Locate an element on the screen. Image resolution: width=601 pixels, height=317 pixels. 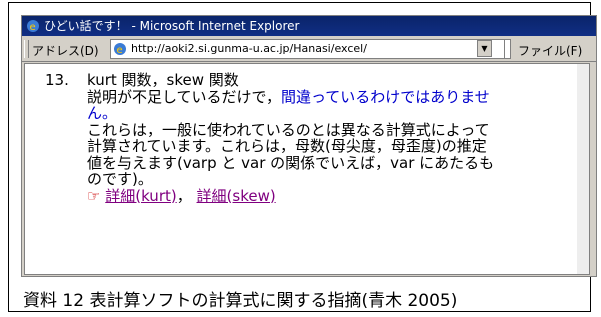
internet-explorer-icon: e is located at coordinates (33, 26).